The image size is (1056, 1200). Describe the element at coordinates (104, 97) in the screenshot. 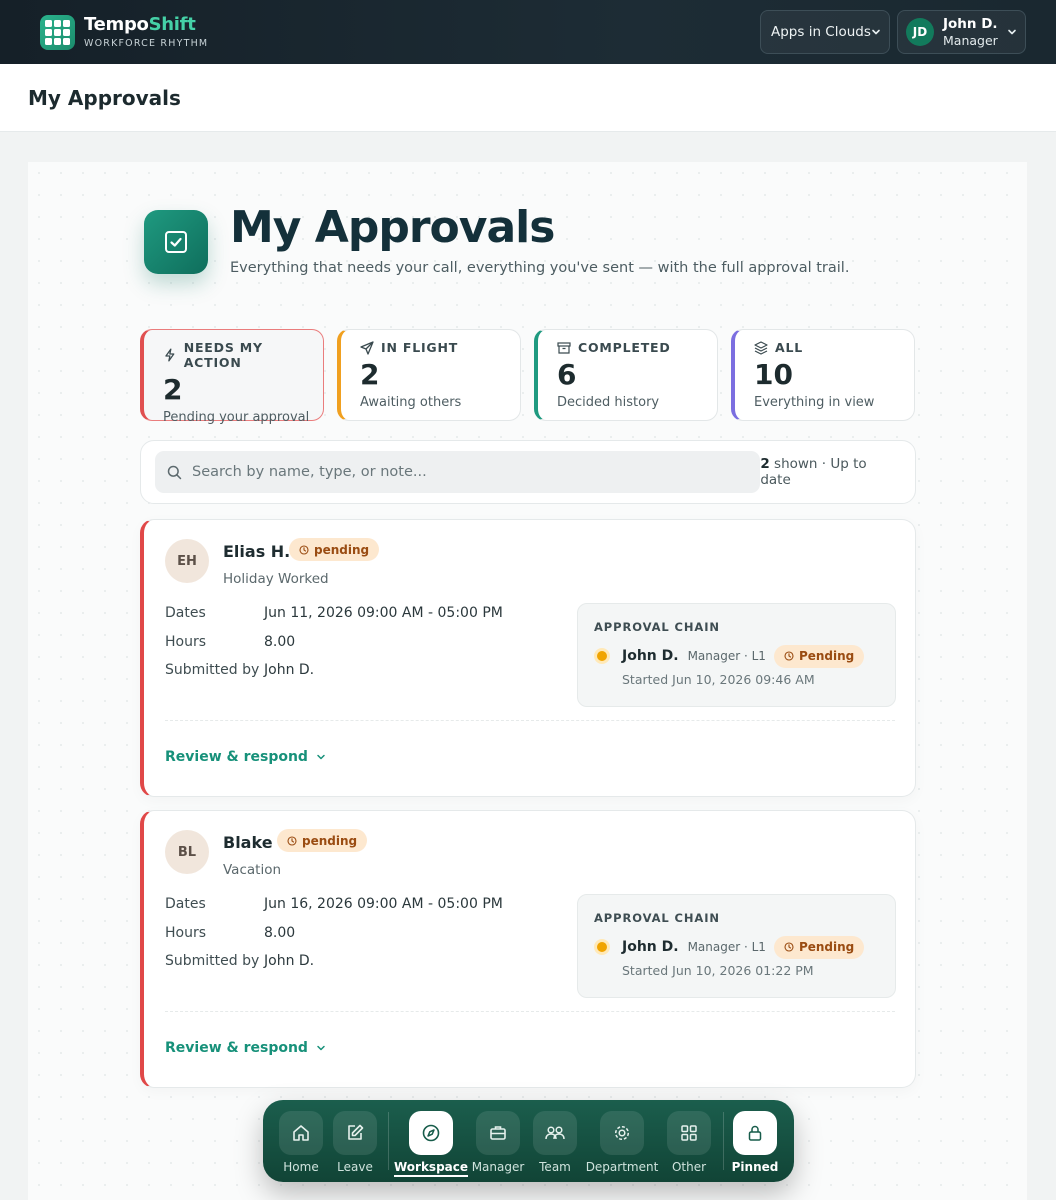

I see `page-title: My Approvals` at that location.